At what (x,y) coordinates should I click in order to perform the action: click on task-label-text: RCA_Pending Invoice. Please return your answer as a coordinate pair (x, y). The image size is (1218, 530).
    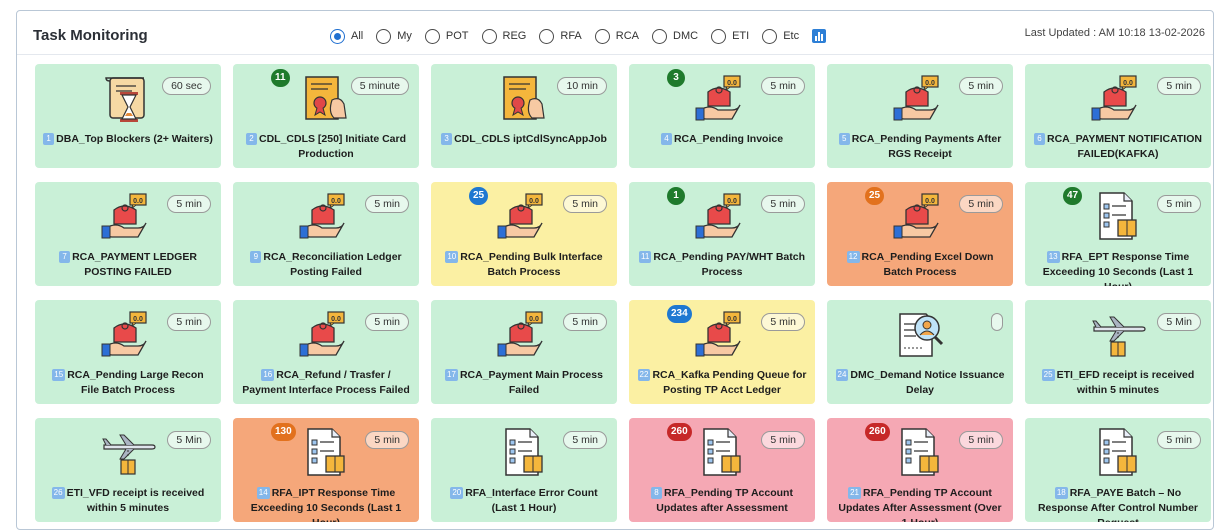
    Looking at the image, I should click on (728, 139).